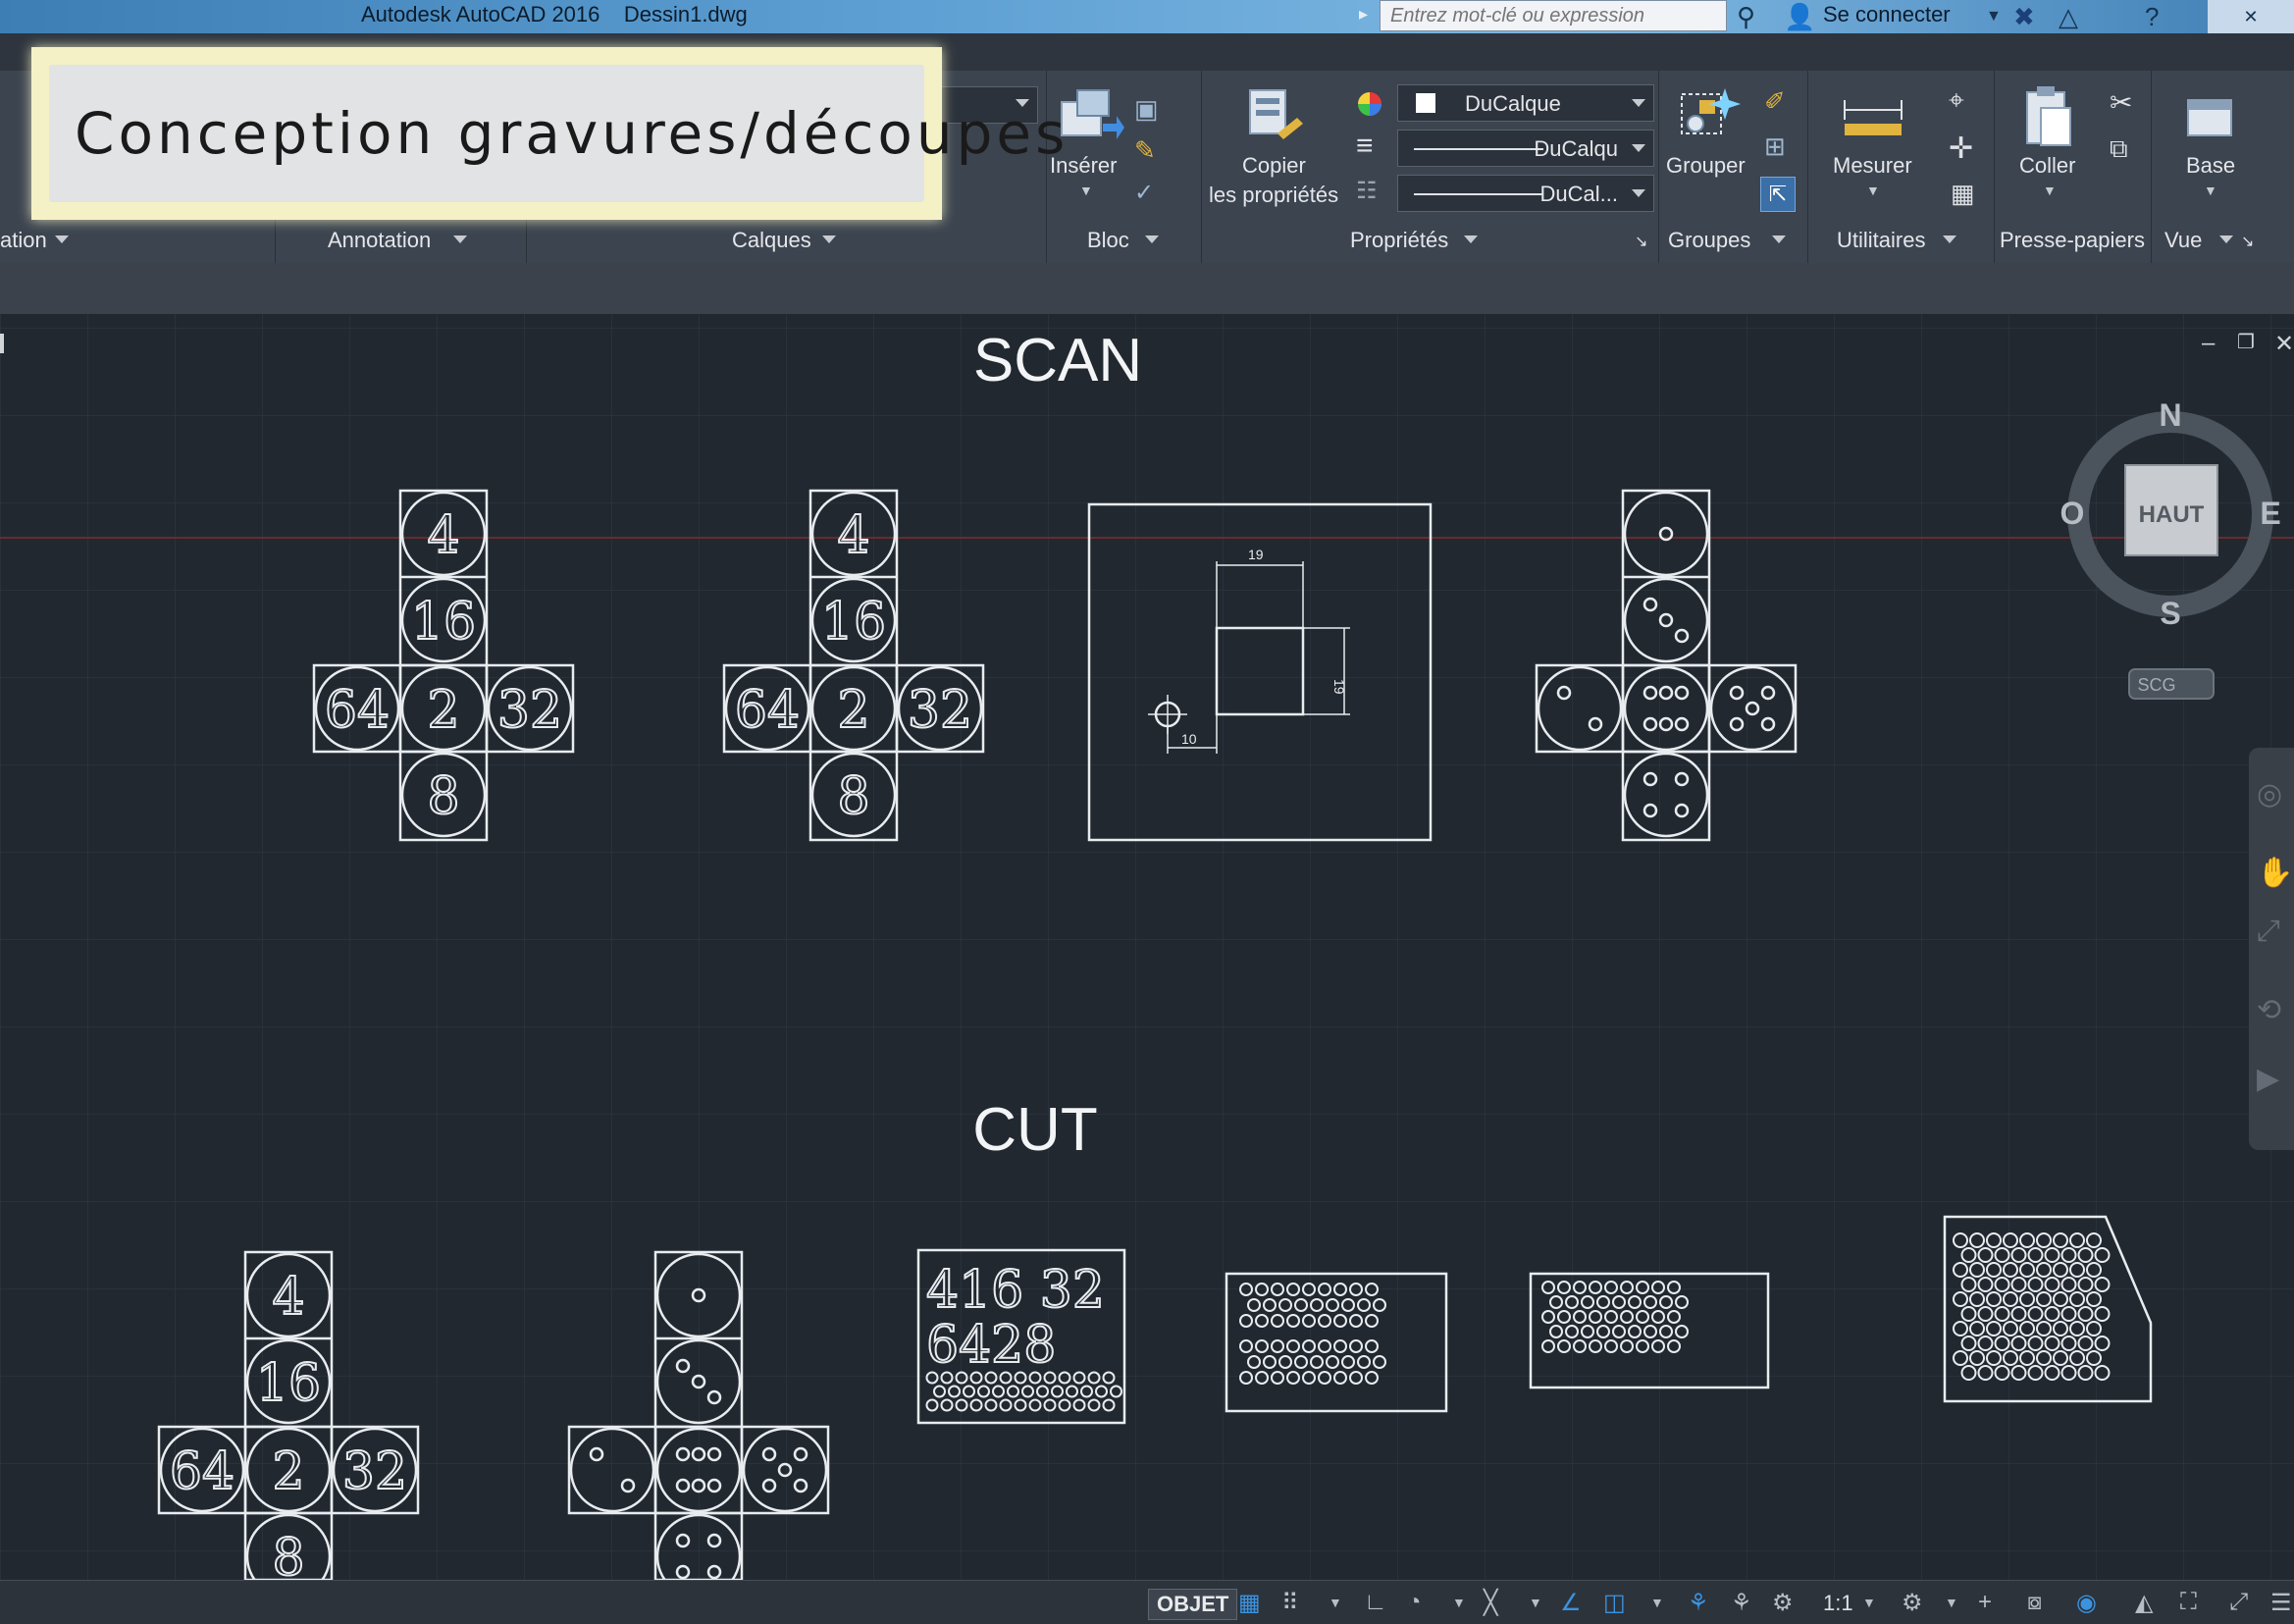 Image resolution: width=2294 pixels, height=1624 pixels. Describe the element at coordinates (2284, 344) in the screenshot. I see `close-icon: ✕` at that location.